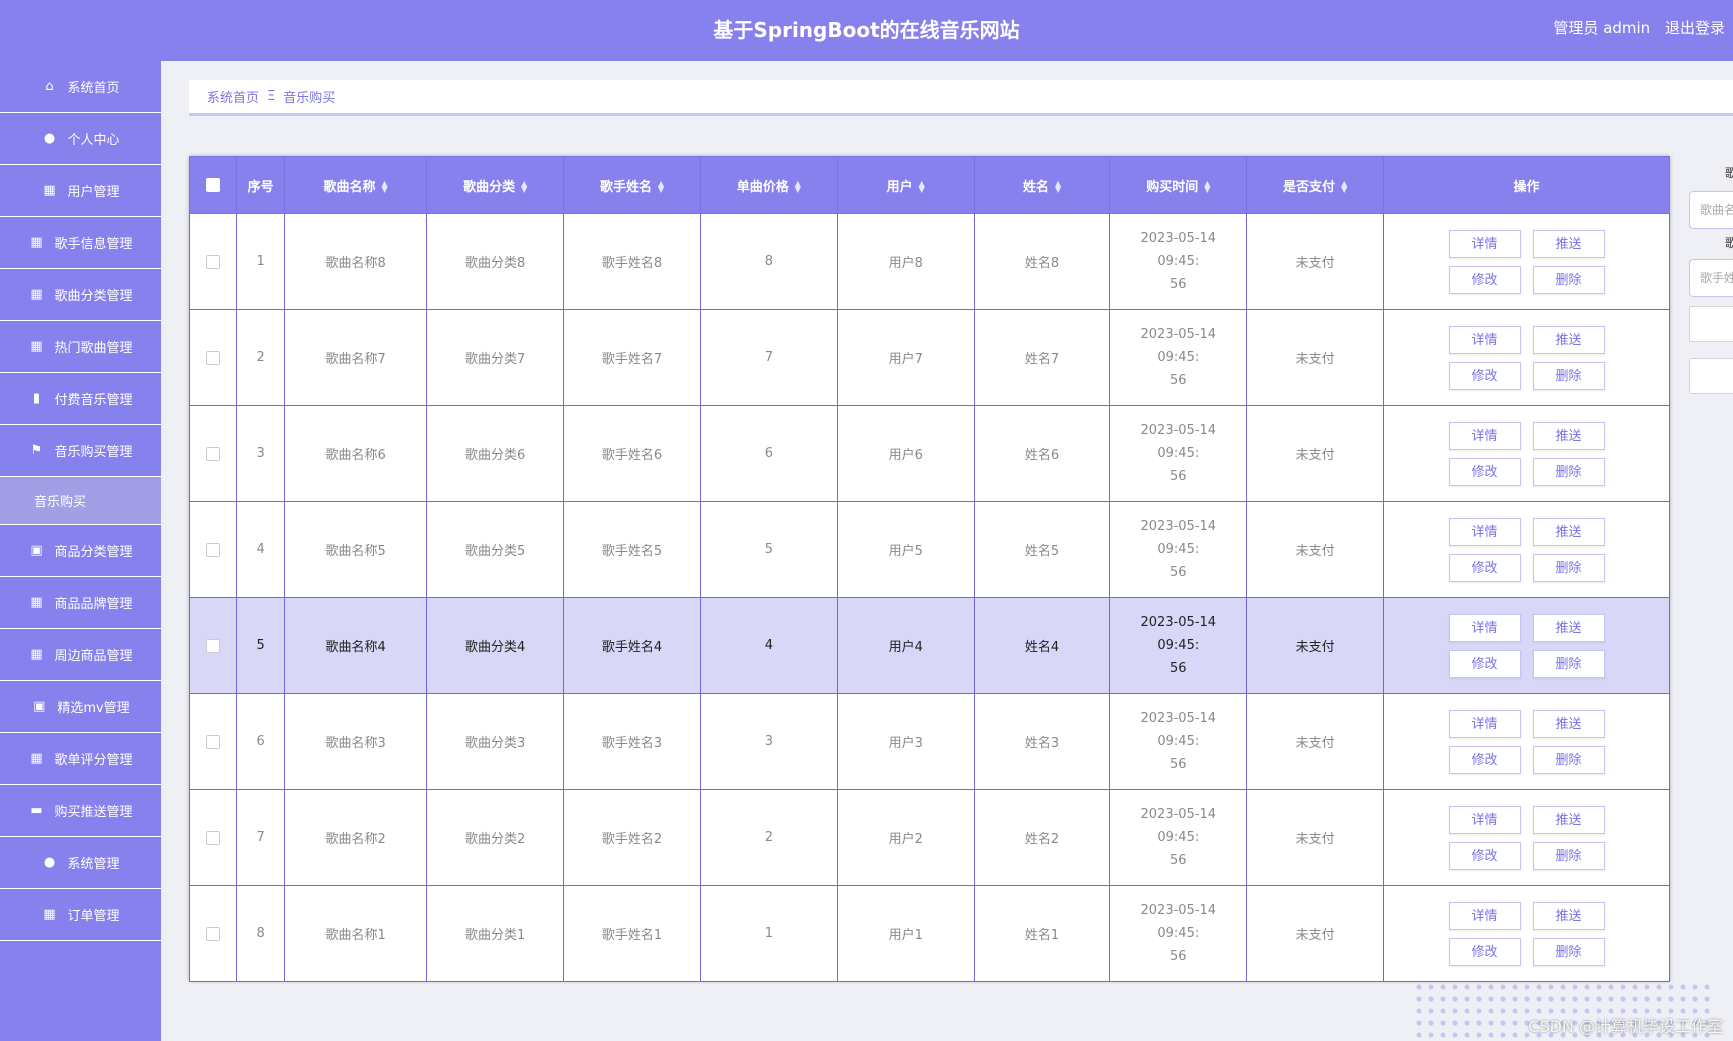 The width and height of the screenshot is (1733, 1041). Describe the element at coordinates (1711, 324) in the screenshot. I see `search-select-box` at that location.